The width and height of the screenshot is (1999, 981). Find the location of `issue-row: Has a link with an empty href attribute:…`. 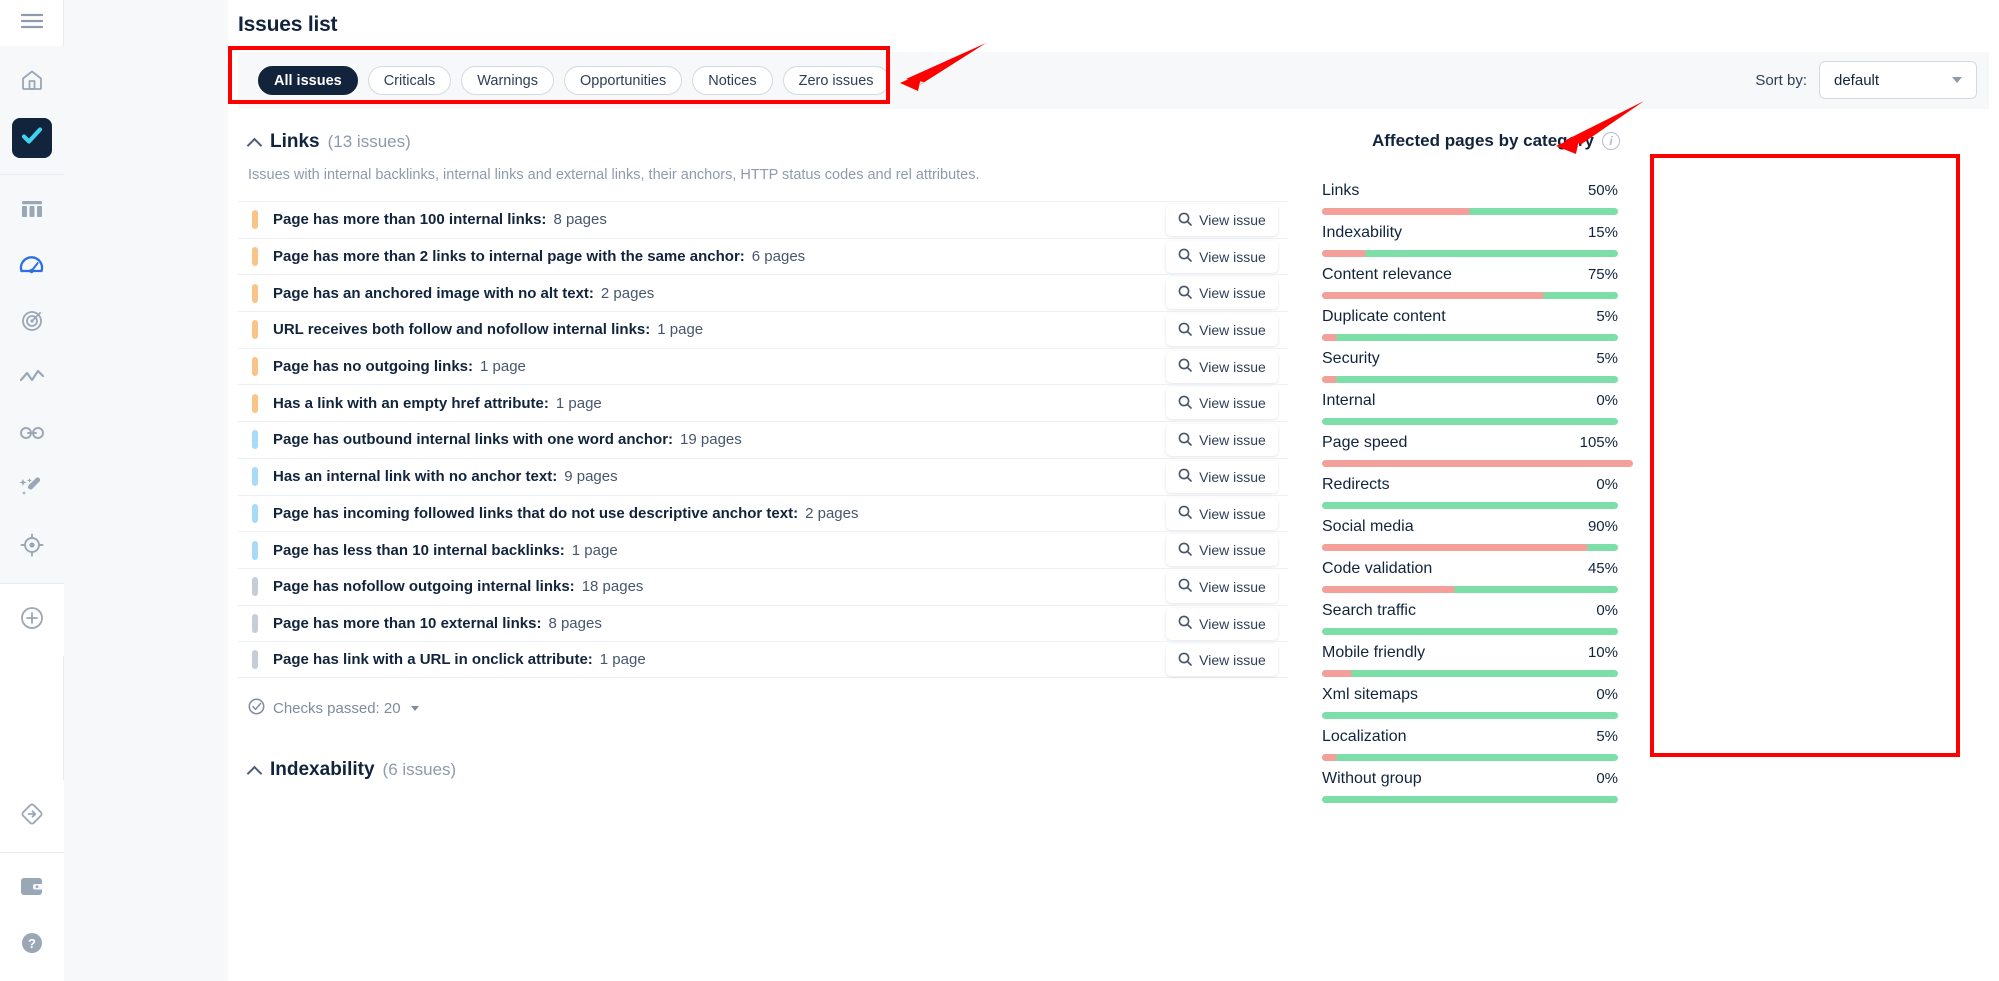

issue-row: Has a link with an empty href attribute:… is located at coordinates (763, 402).